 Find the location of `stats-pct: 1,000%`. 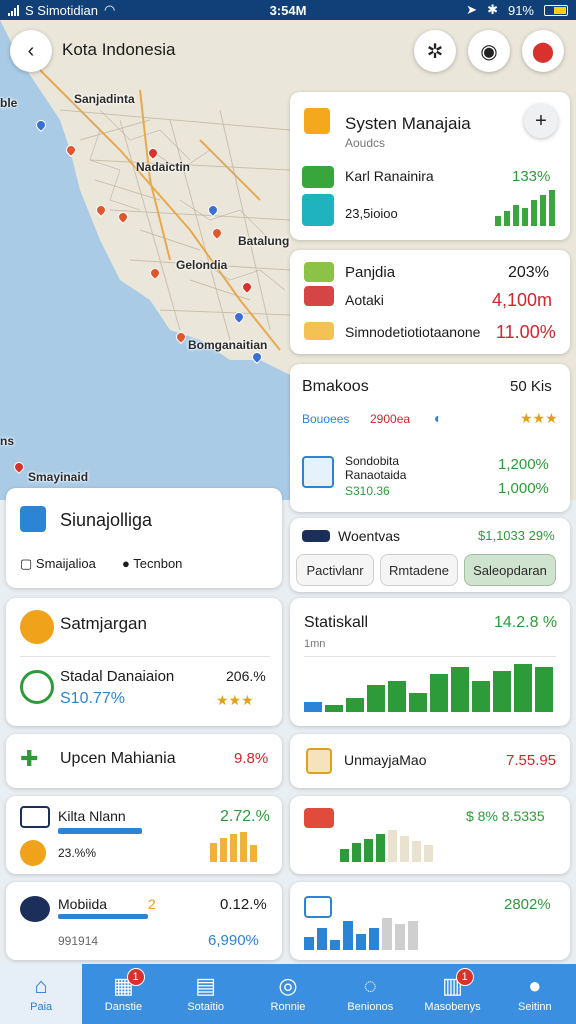

stats-pct: 1,000% is located at coordinates (523, 488).